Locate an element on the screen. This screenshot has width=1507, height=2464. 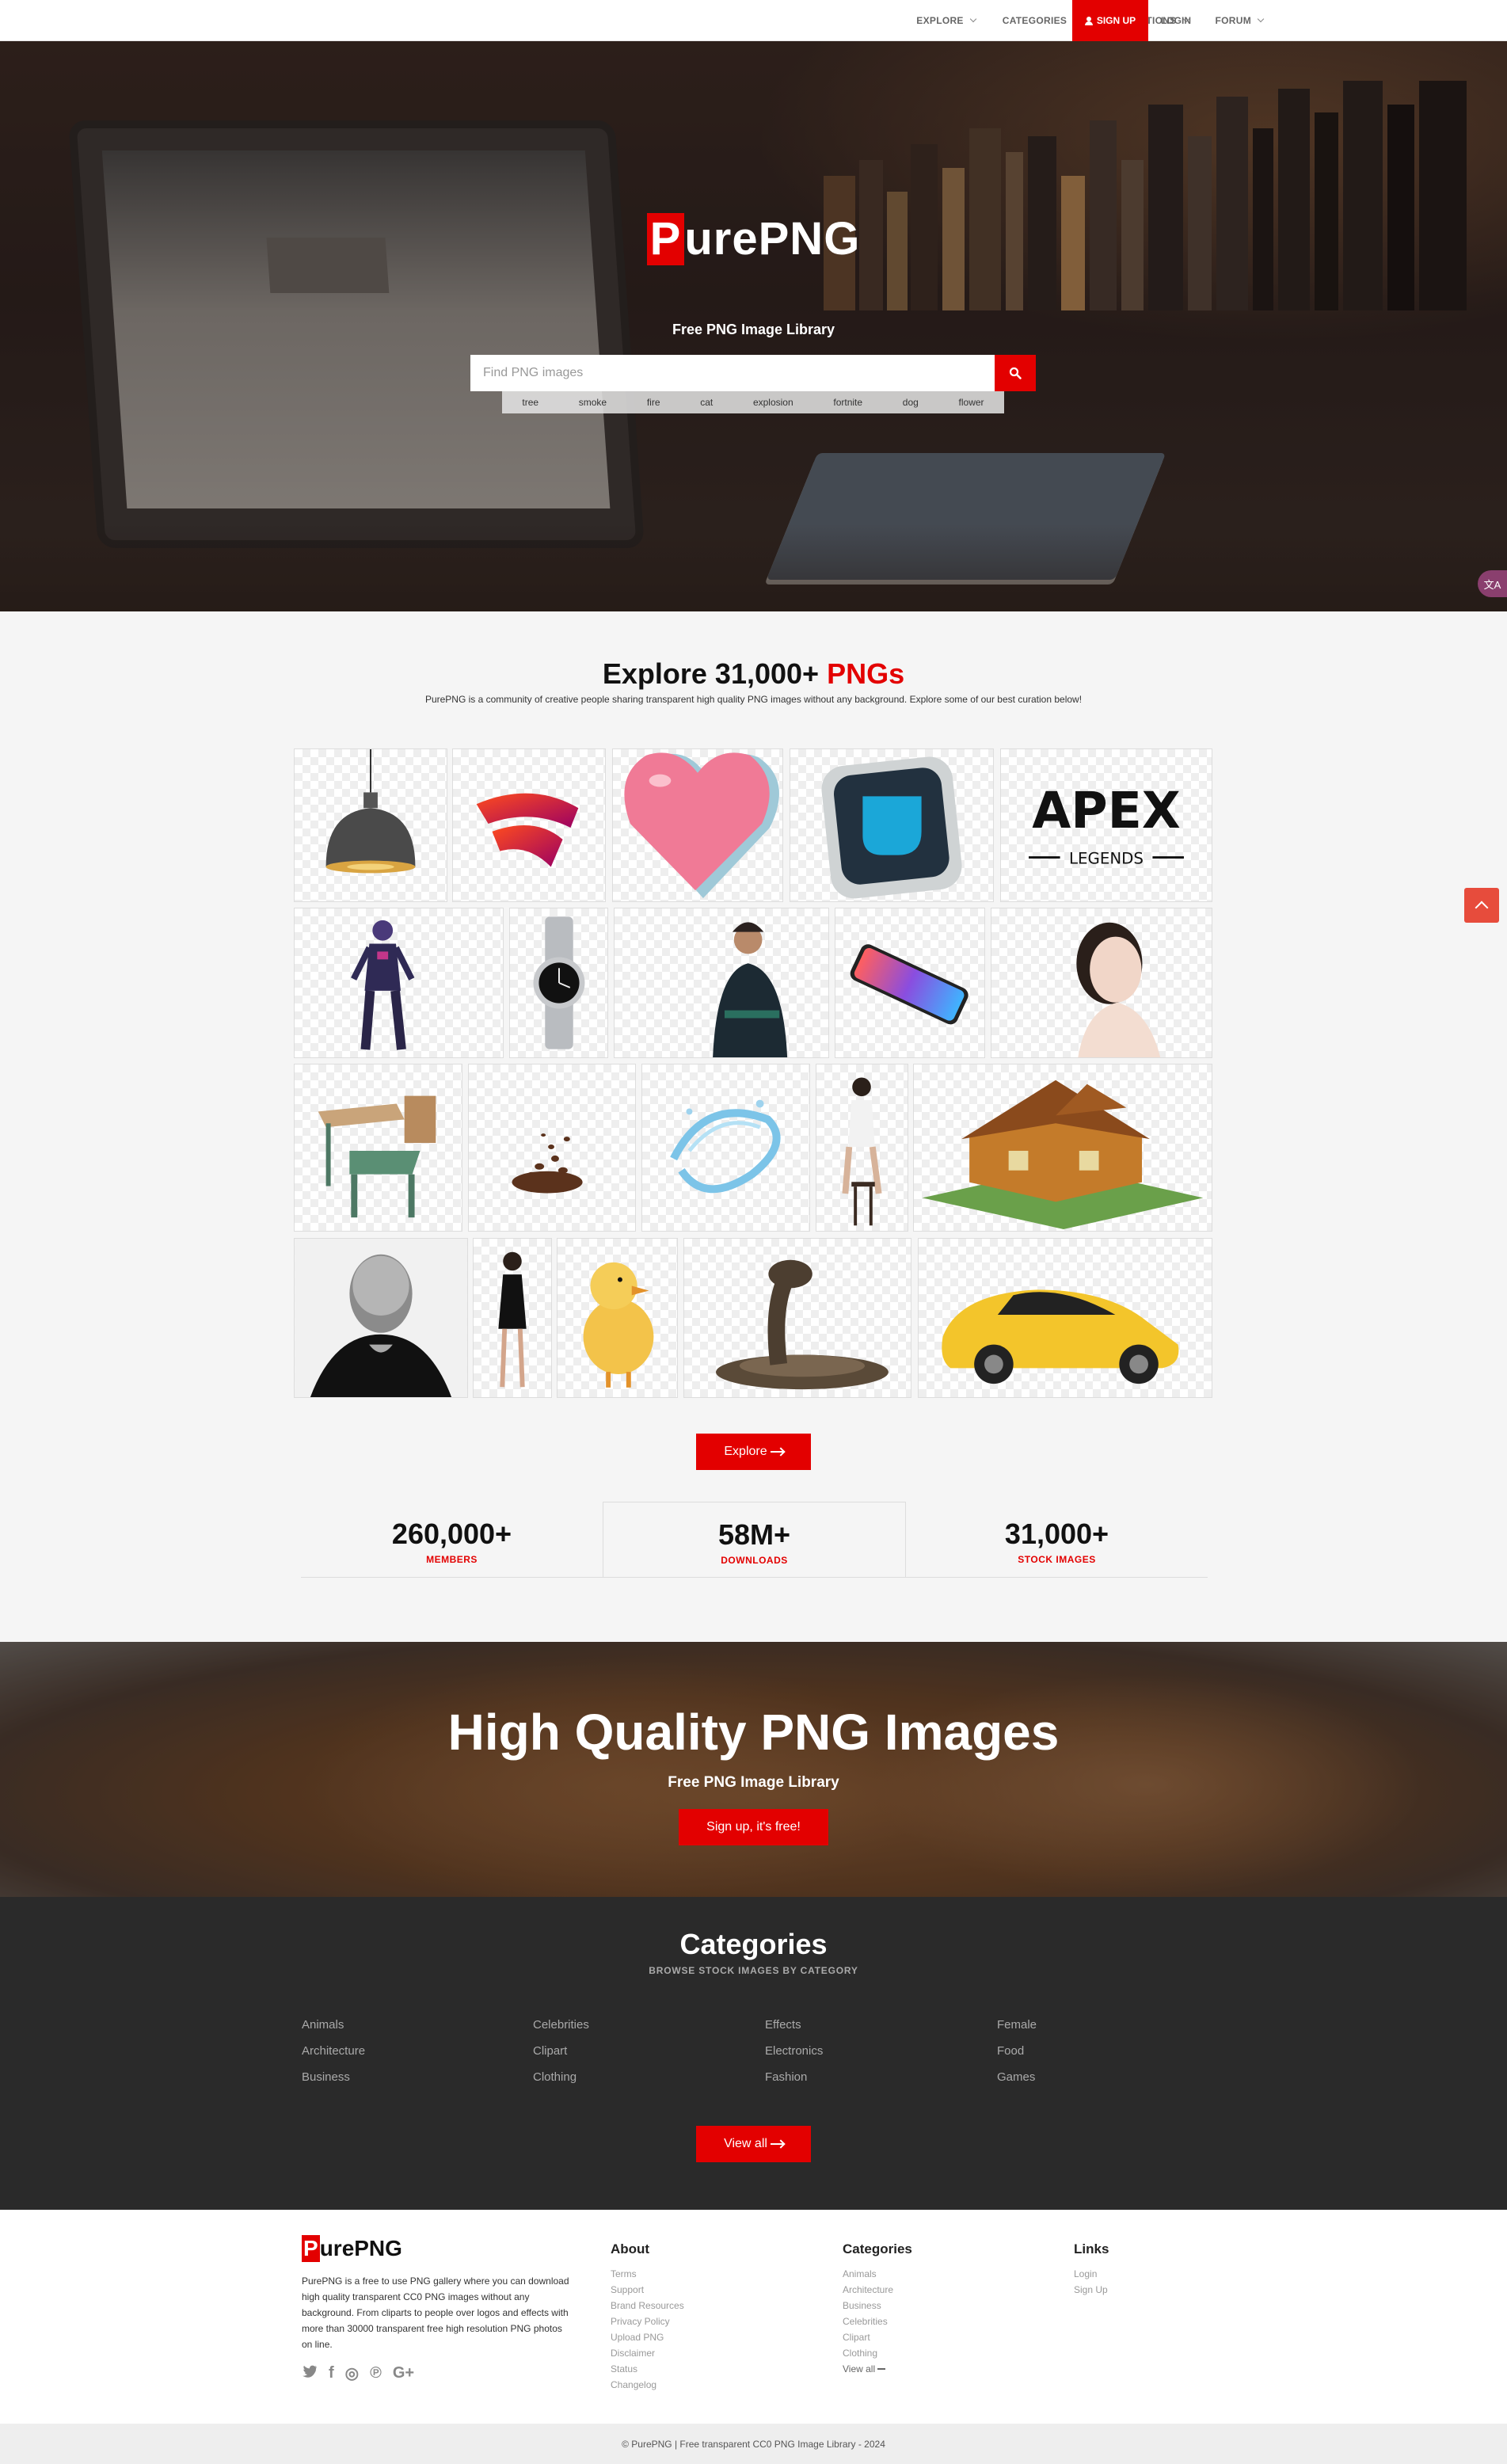
nav-categories-label: CATEGORIES is located at coordinates (1034, 20).